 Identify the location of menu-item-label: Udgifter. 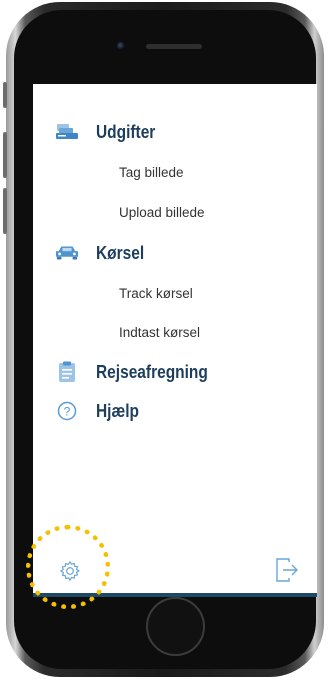
(126, 131).